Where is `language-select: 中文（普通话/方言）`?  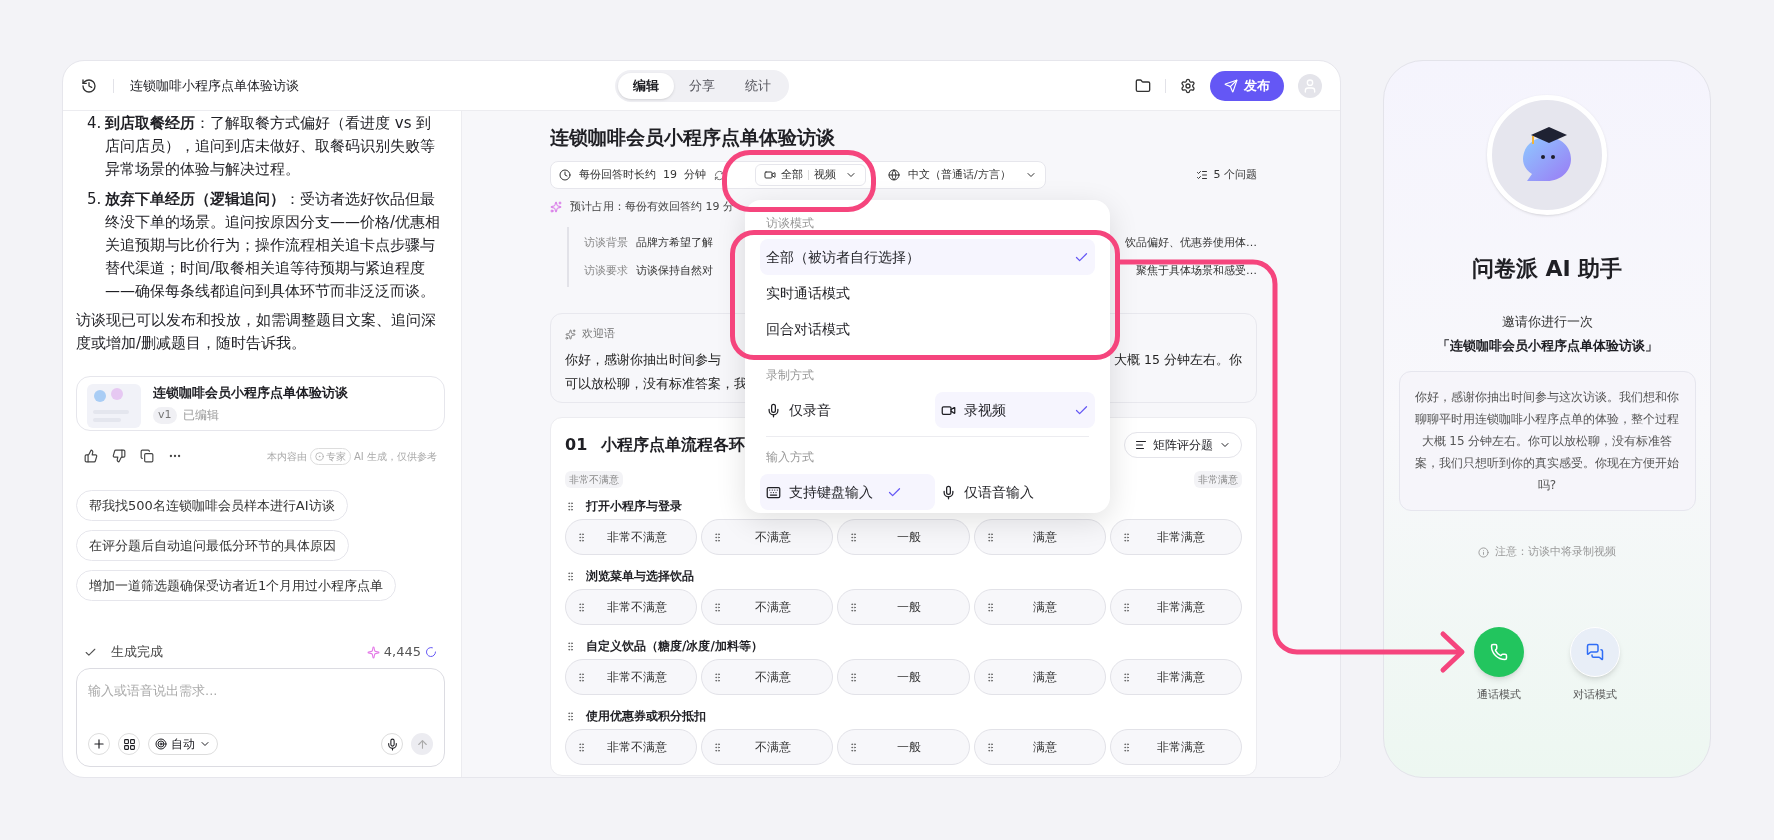
language-select: 中文（普通话/方言） is located at coordinates (962, 175).